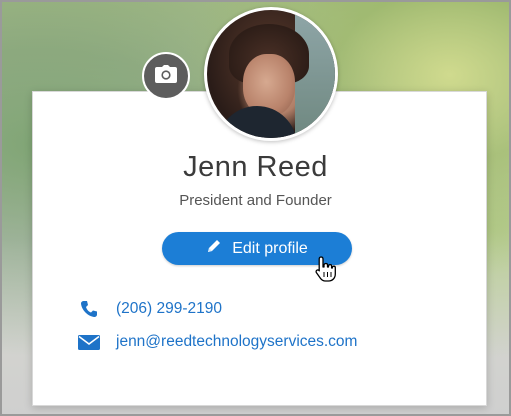 The height and width of the screenshot is (416, 511). What do you see at coordinates (89, 342) in the screenshot?
I see `mail-icon` at bounding box center [89, 342].